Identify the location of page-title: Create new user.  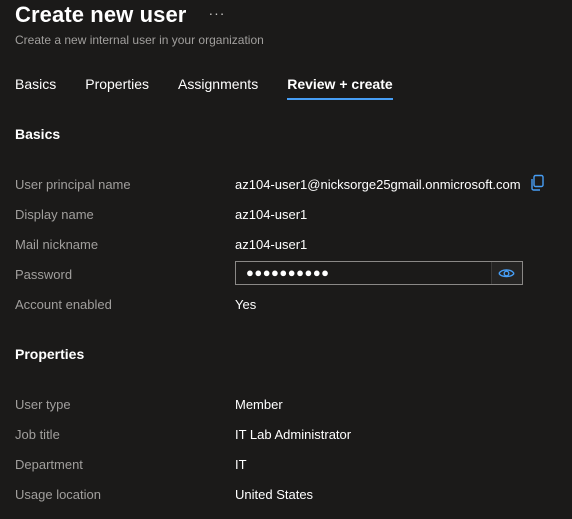
(101, 14).